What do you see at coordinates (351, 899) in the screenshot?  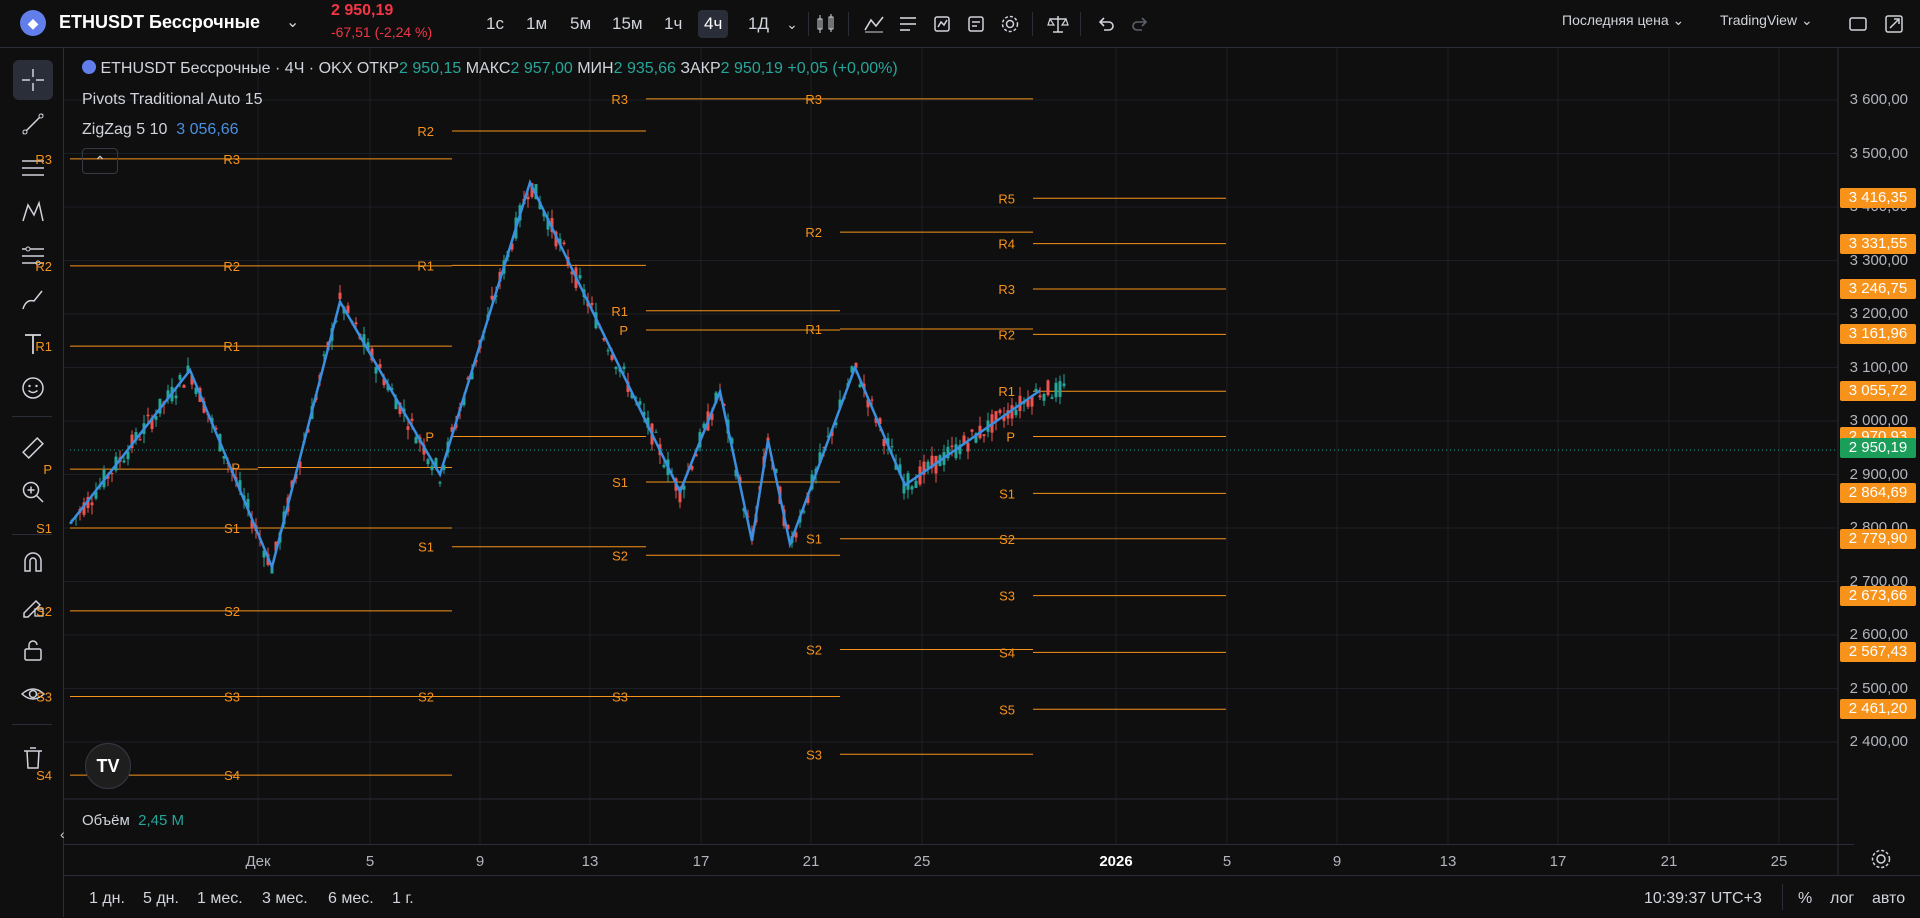 I see `range-6m: 6 мес.` at bounding box center [351, 899].